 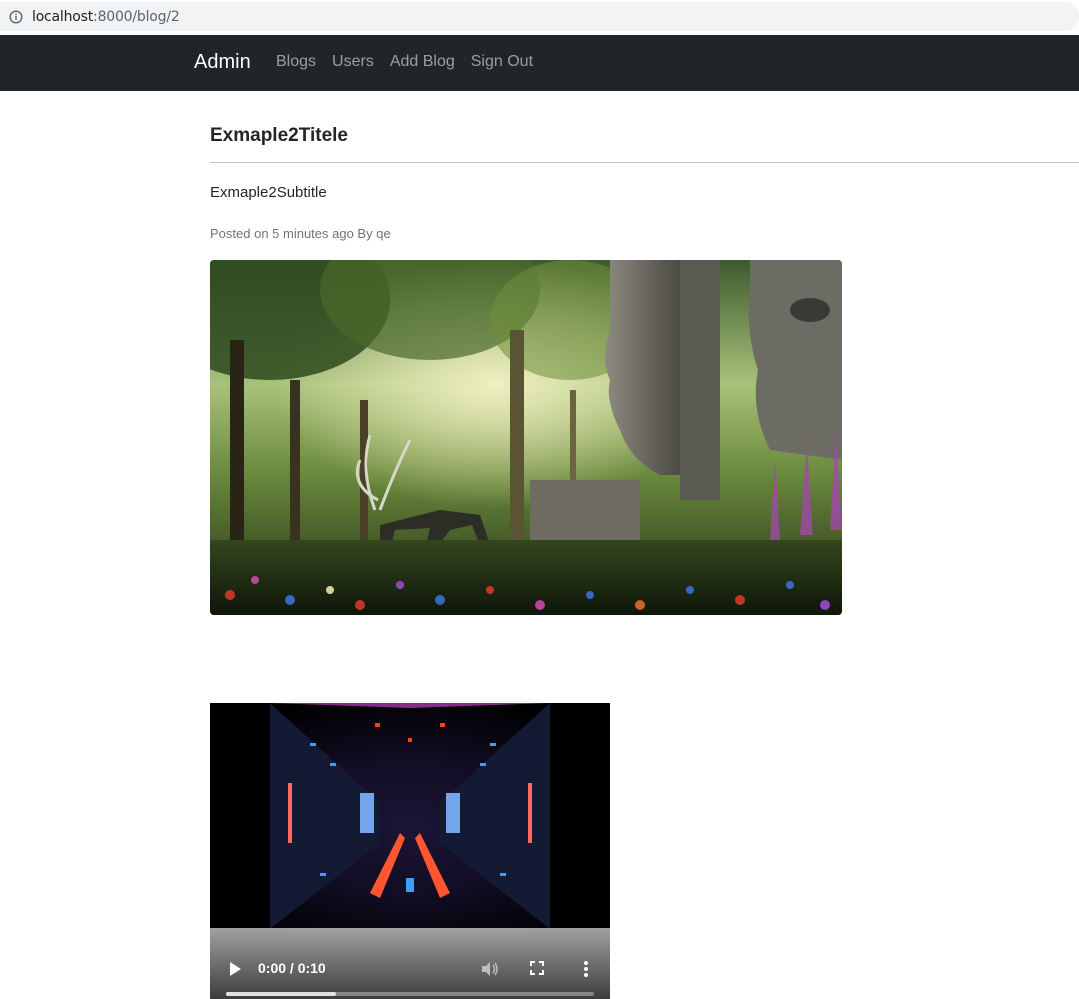 I want to click on nav-link-blogs: Blogs, so click(x=296, y=62).